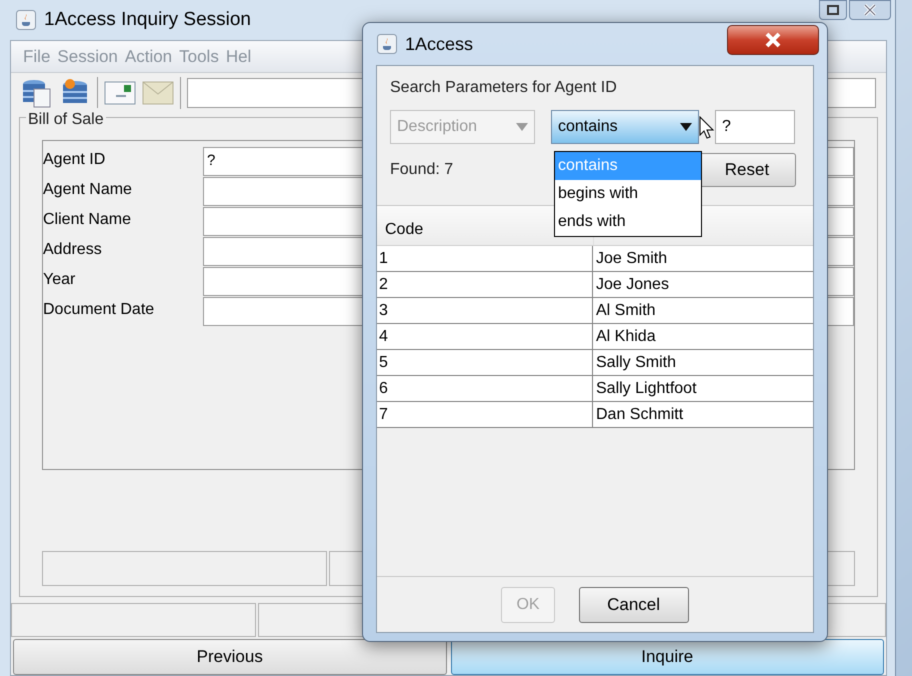 This screenshot has width=912, height=676. What do you see at coordinates (485, 362) in the screenshot?
I see `table-cell: 5` at bounding box center [485, 362].